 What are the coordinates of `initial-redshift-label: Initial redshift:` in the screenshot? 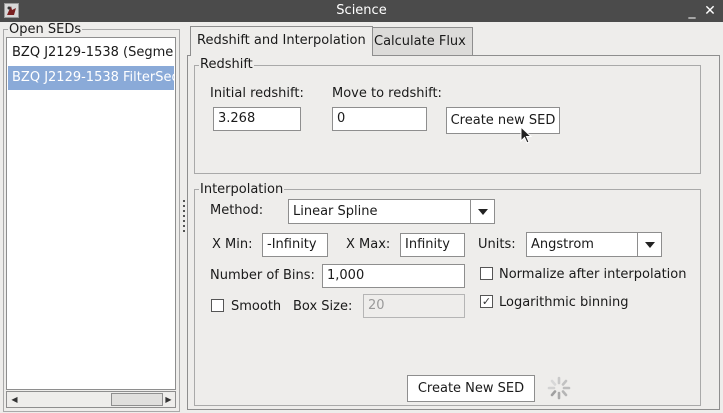 It's located at (257, 93).